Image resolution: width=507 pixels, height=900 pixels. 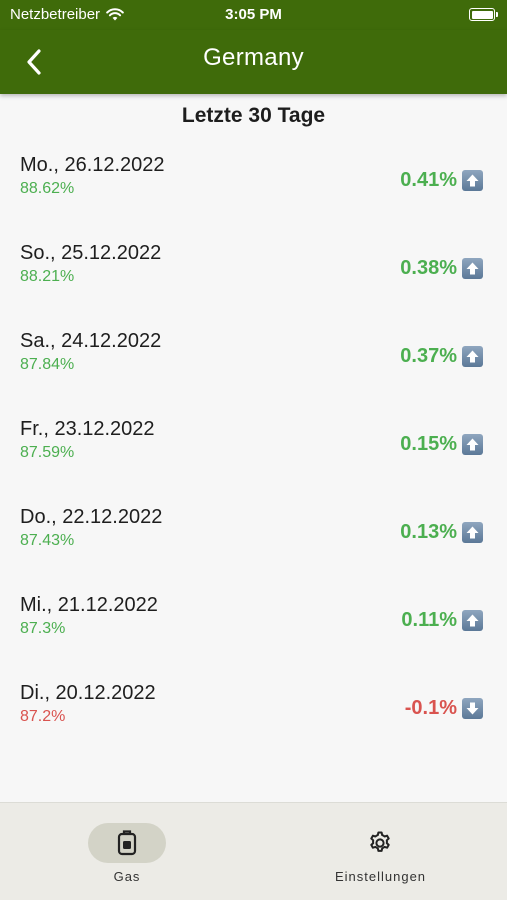 What do you see at coordinates (429, 620) in the screenshot?
I see `row-change: 0.11%` at bounding box center [429, 620].